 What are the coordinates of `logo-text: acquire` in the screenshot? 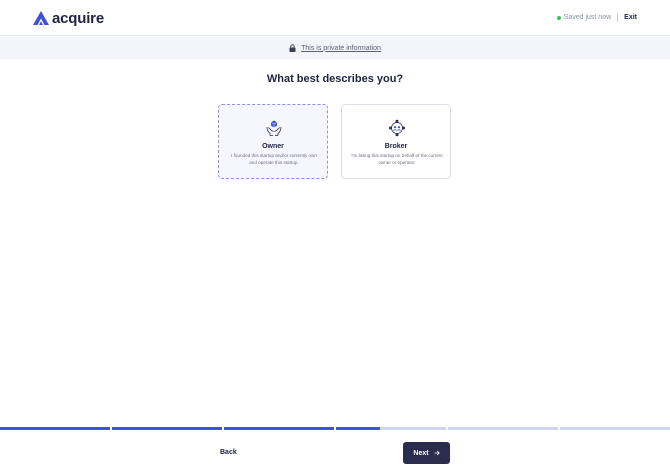 It's located at (78, 18).